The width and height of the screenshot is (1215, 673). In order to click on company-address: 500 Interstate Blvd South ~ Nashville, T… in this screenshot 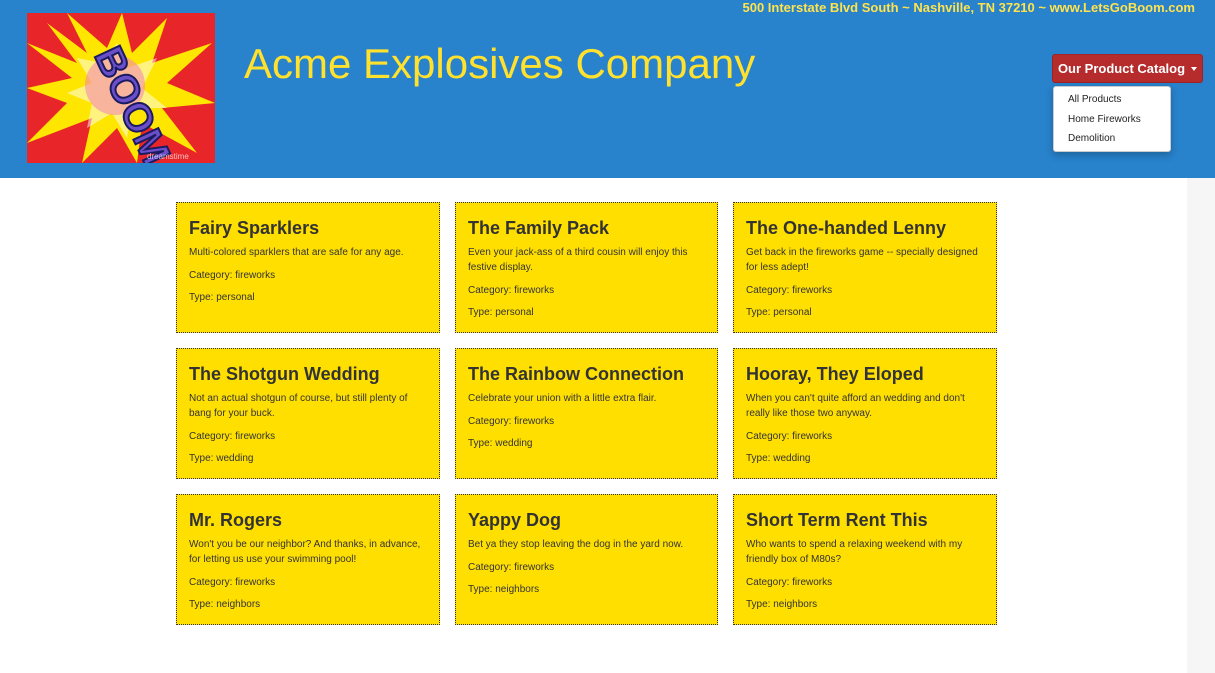, I will do `click(969, 7)`.